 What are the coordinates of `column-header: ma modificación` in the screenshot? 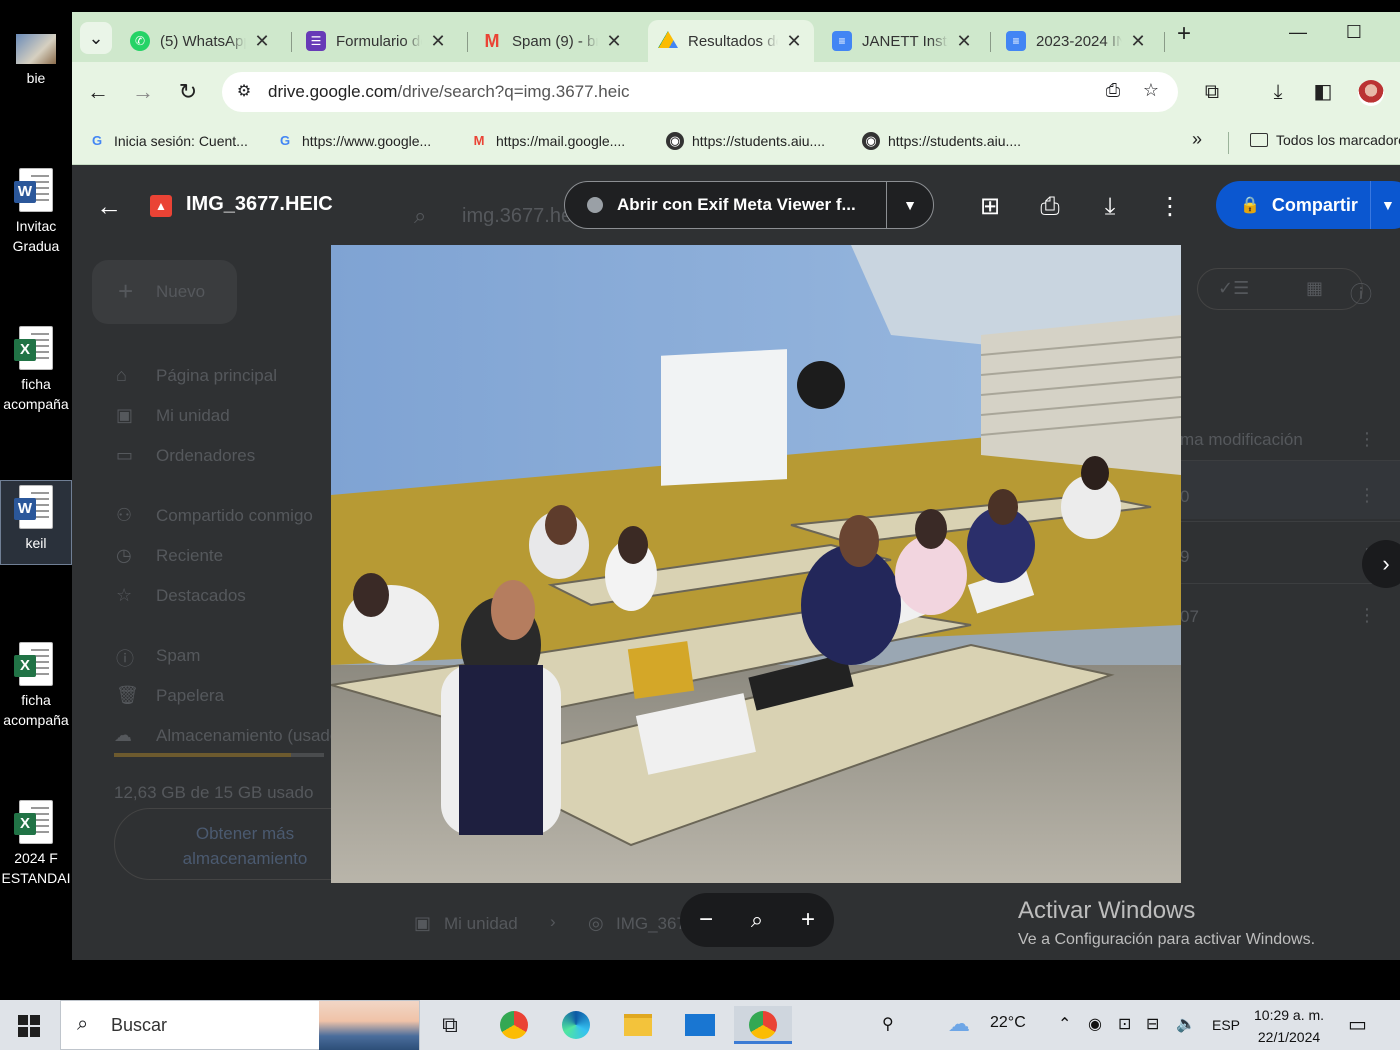 It's located at (1241, 439).